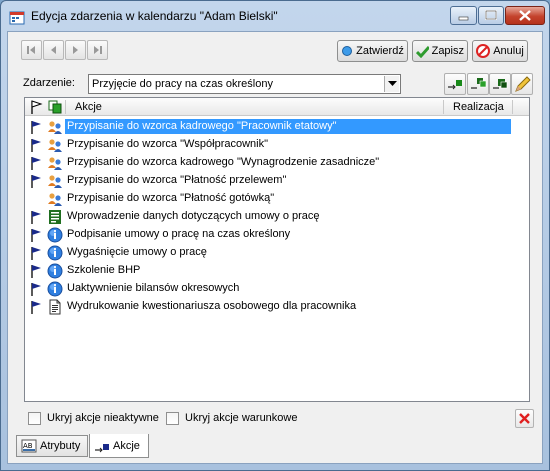 This screenshot has width=550, height=471. I want to click on maximize-button, so click(491, 15).